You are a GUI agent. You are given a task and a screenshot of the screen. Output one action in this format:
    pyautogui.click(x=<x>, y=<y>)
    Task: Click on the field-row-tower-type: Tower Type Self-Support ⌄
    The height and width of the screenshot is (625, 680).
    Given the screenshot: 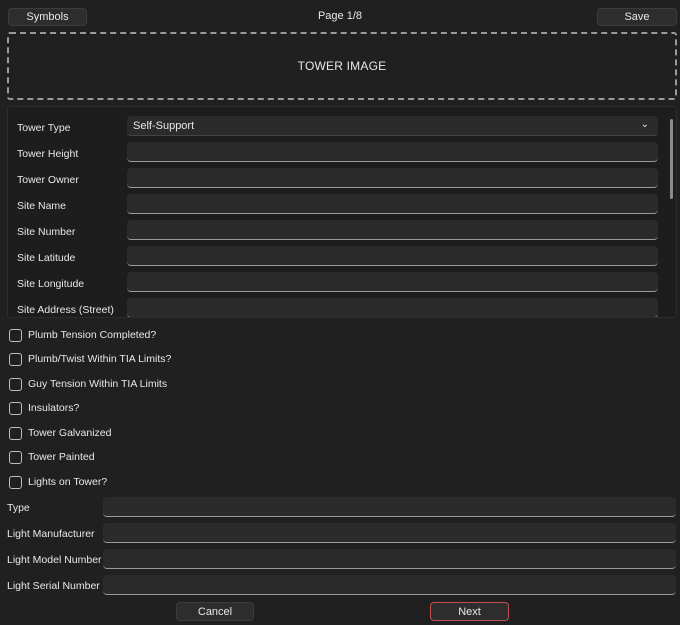 What is the action you would take?
    pyautogui.click(x=338, y=128)
    